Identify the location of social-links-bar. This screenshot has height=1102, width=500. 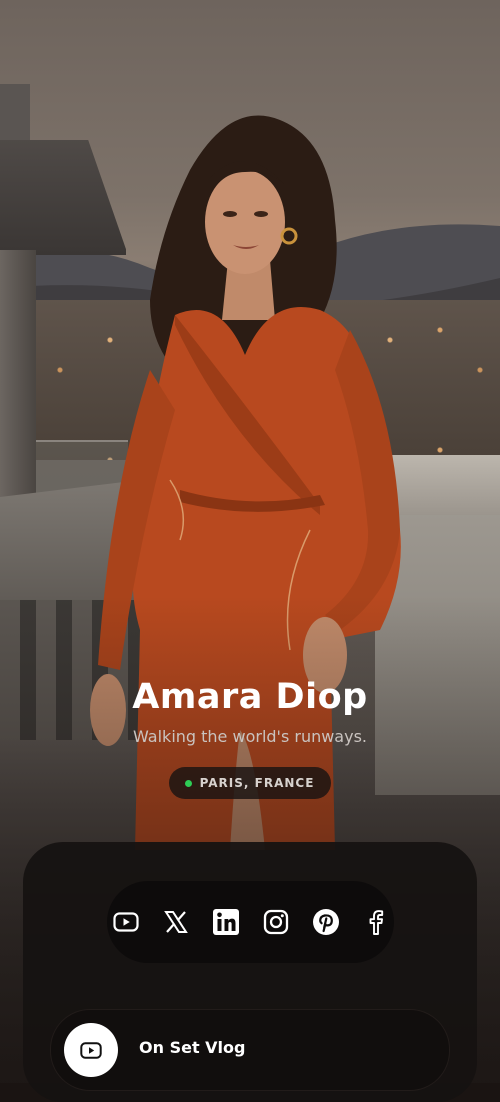
(250, 922).